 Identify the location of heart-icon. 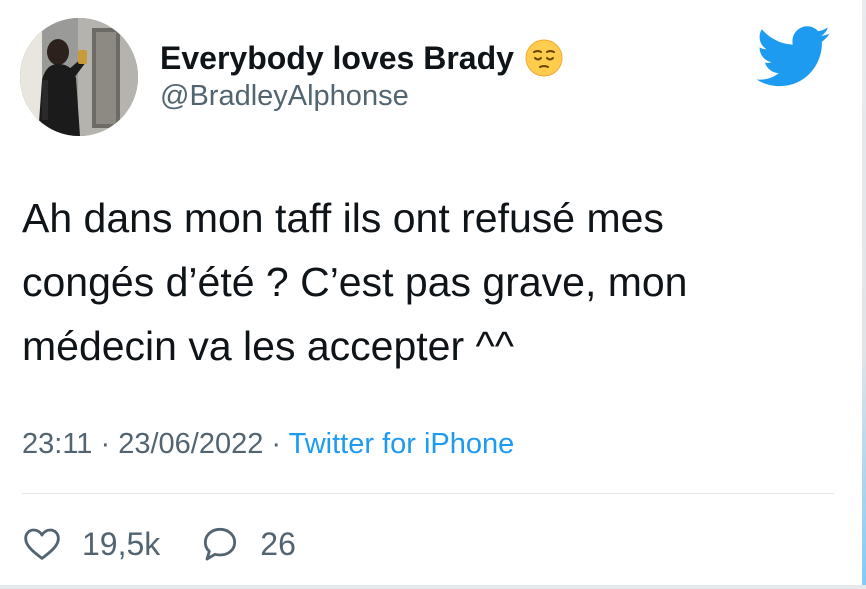
(42, 544).